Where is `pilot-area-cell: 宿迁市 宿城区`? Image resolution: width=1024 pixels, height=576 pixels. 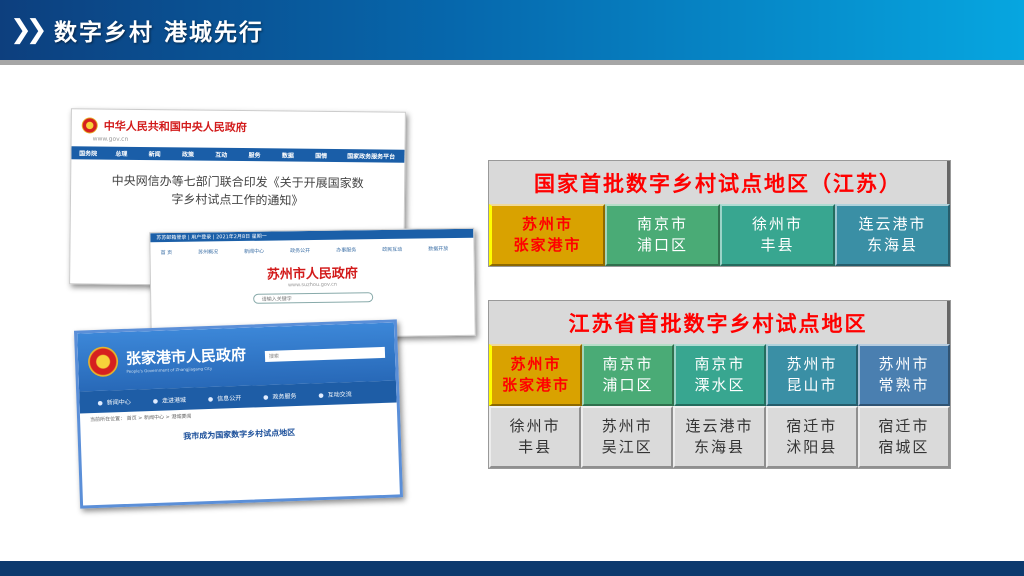 pilot-area-cell: 宿迁市 宿城区 is located at coordinates (904, 437).